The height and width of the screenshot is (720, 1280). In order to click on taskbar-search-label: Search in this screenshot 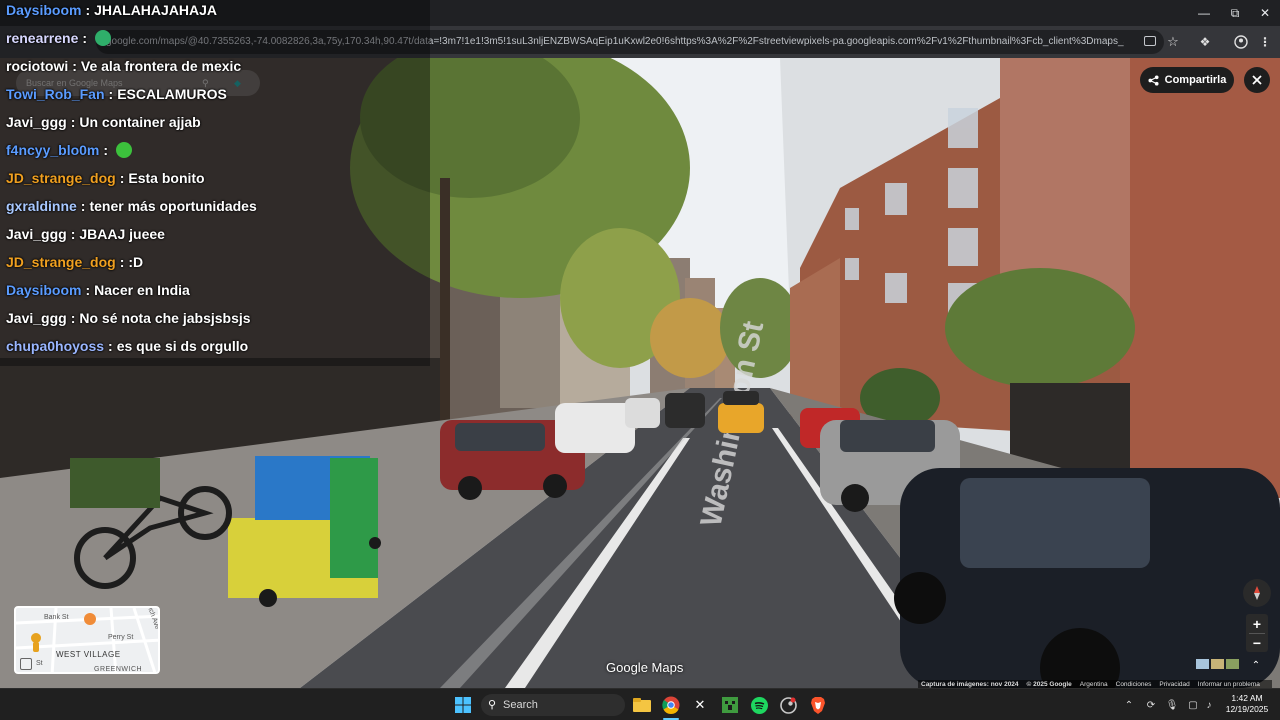, I will do `click(520, 705)`.